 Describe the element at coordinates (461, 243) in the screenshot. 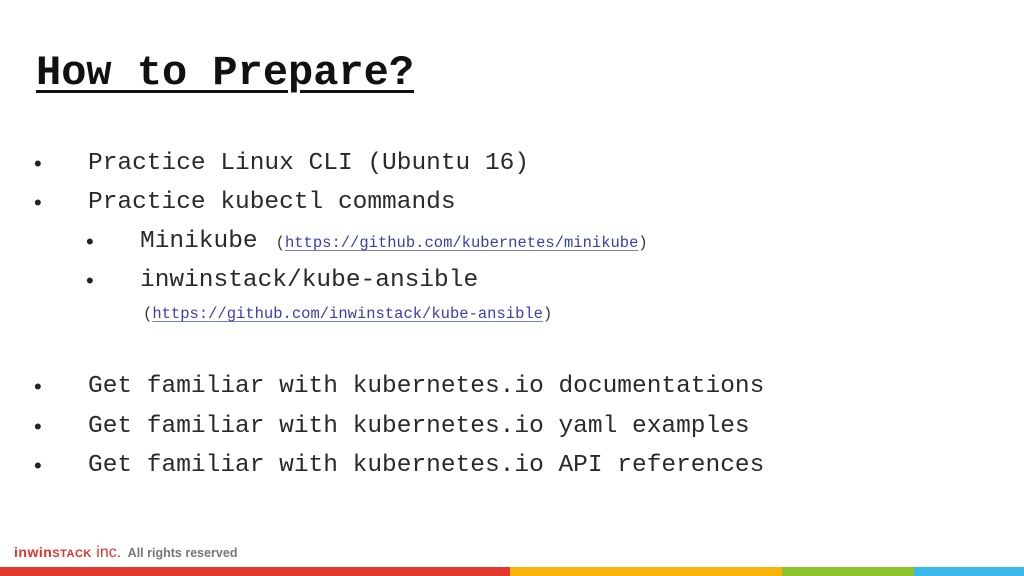

I see `minikube-link: https://github.com/kubernetes/minikube` at that location.